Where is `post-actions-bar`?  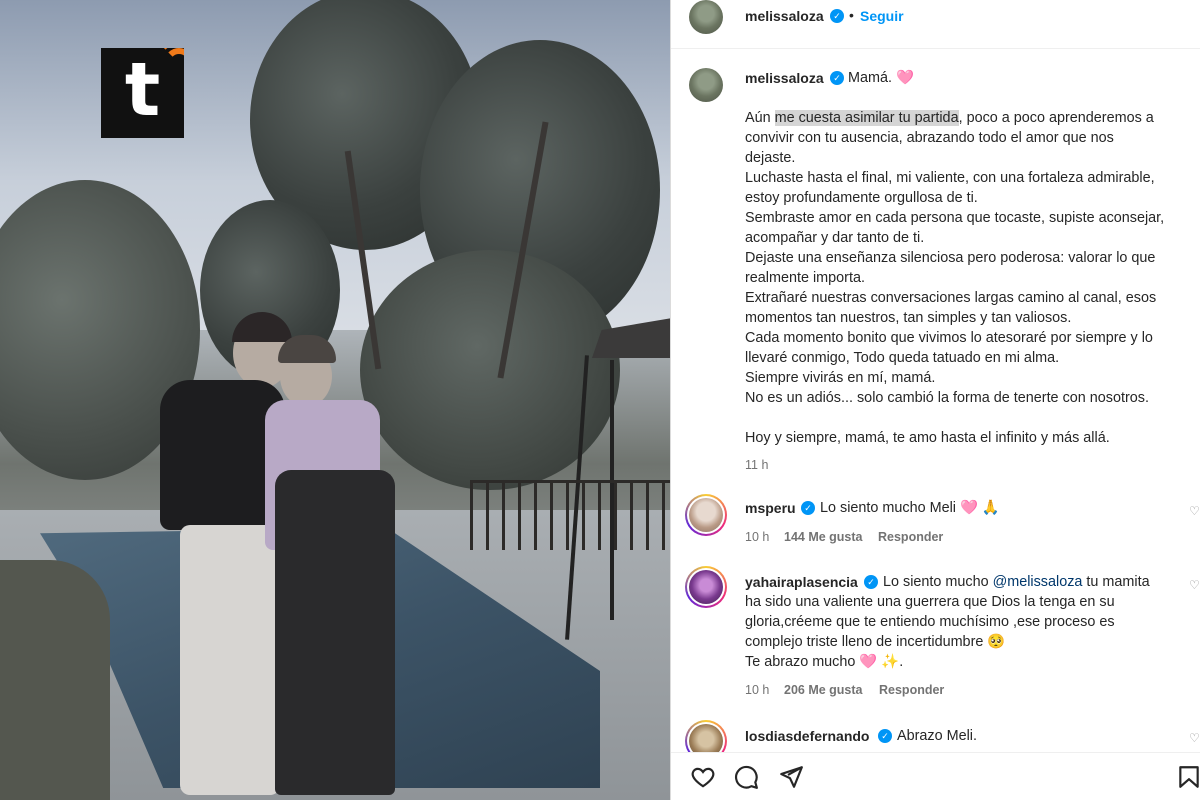 post-actions-bar is located at coordinates (935, 776).